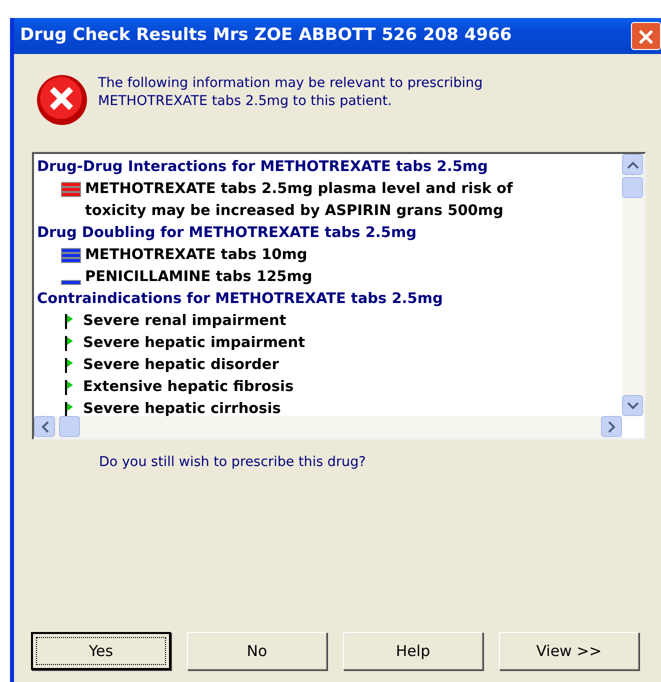 The height and width of the screenshot is (682, 661). What do you see at coordinates (185, 321) in the screenshot?
I see `result-item: Severe renal impairment` at bounding box center [185, 321].